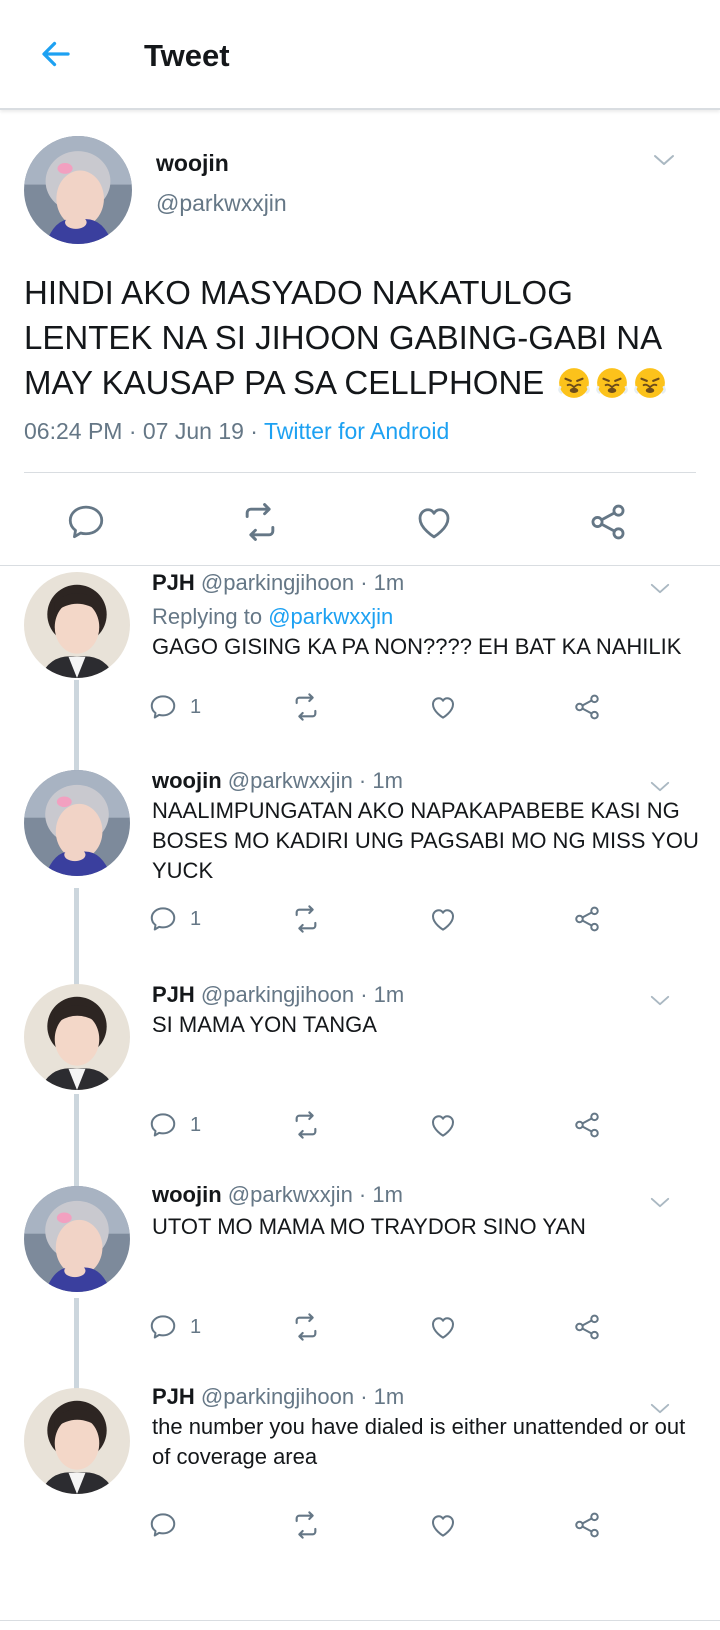  What do you see at coordinates (356, 431) in the screenshot?
I see `source-link: Twitter for Android` at bounding box center [356, 431].